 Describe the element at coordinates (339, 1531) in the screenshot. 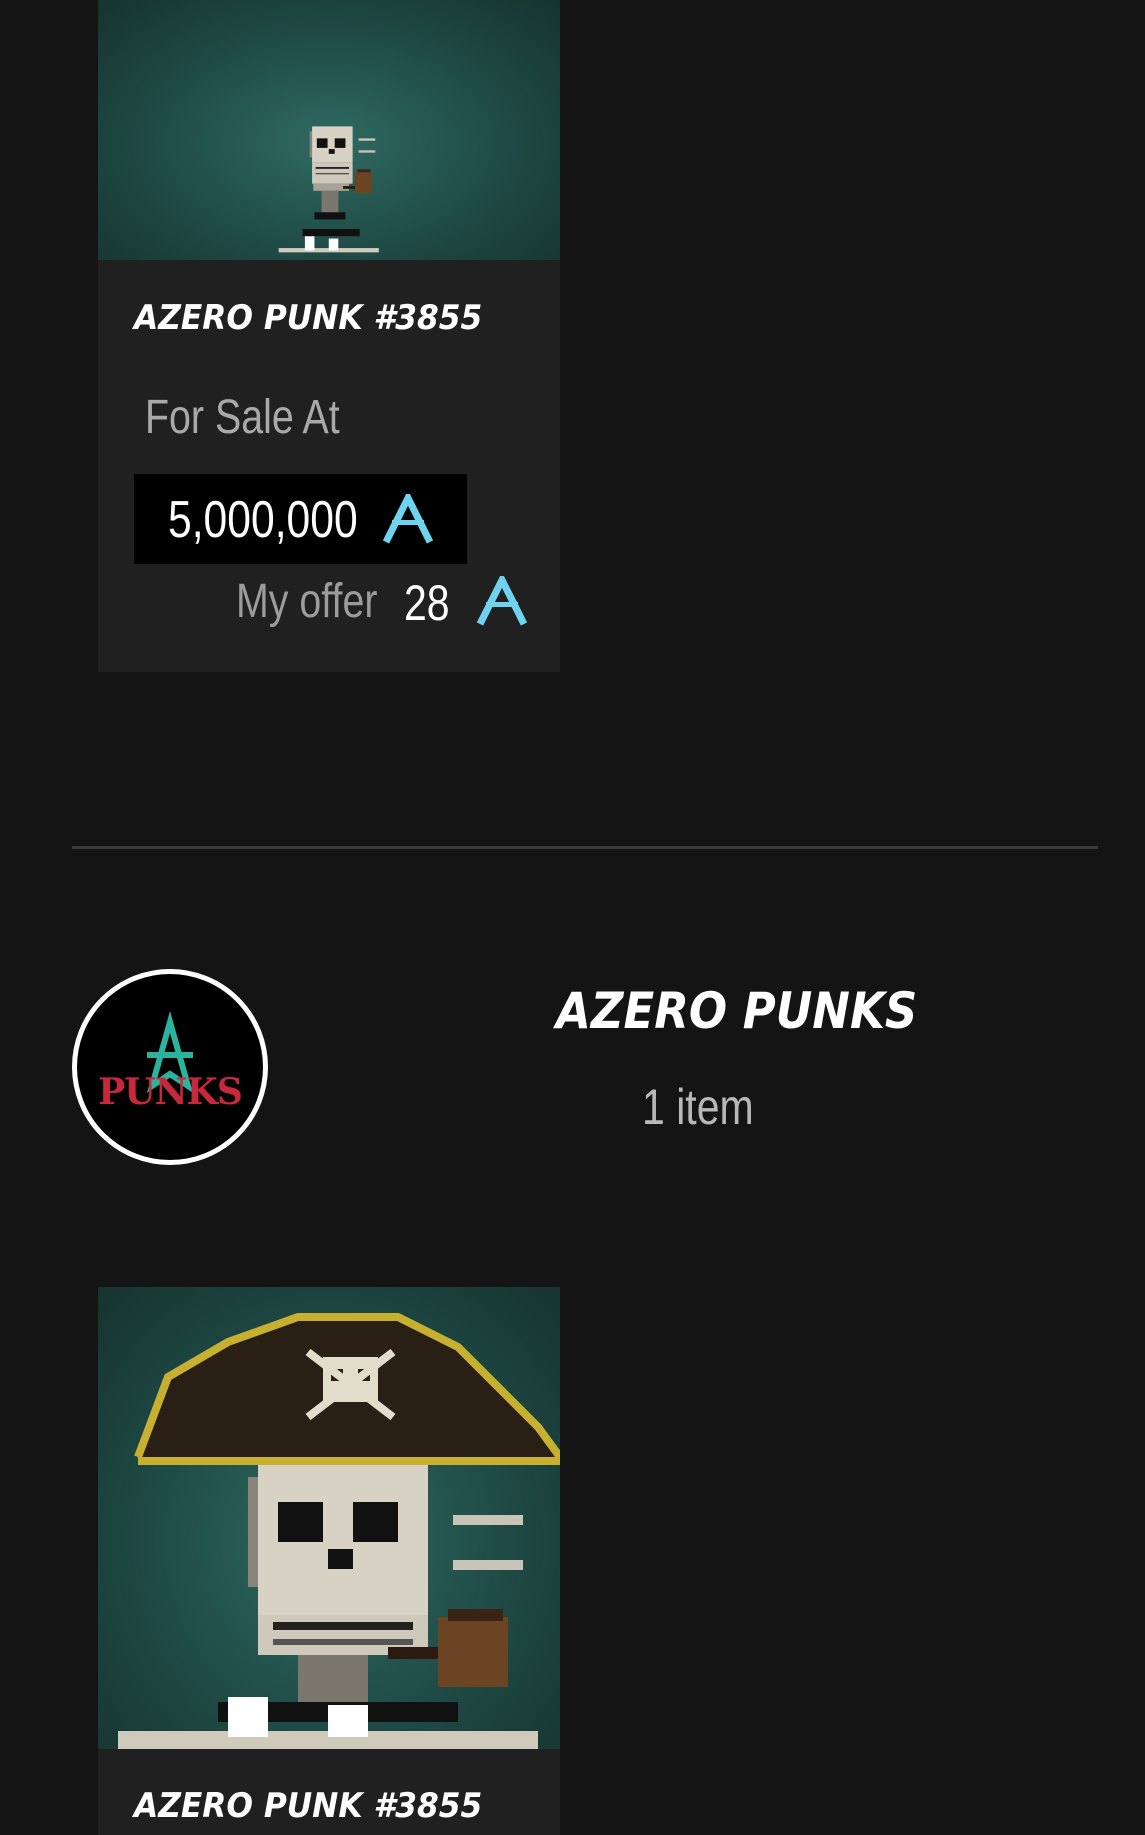

I see `pirate-skull-punk-art` at that location.